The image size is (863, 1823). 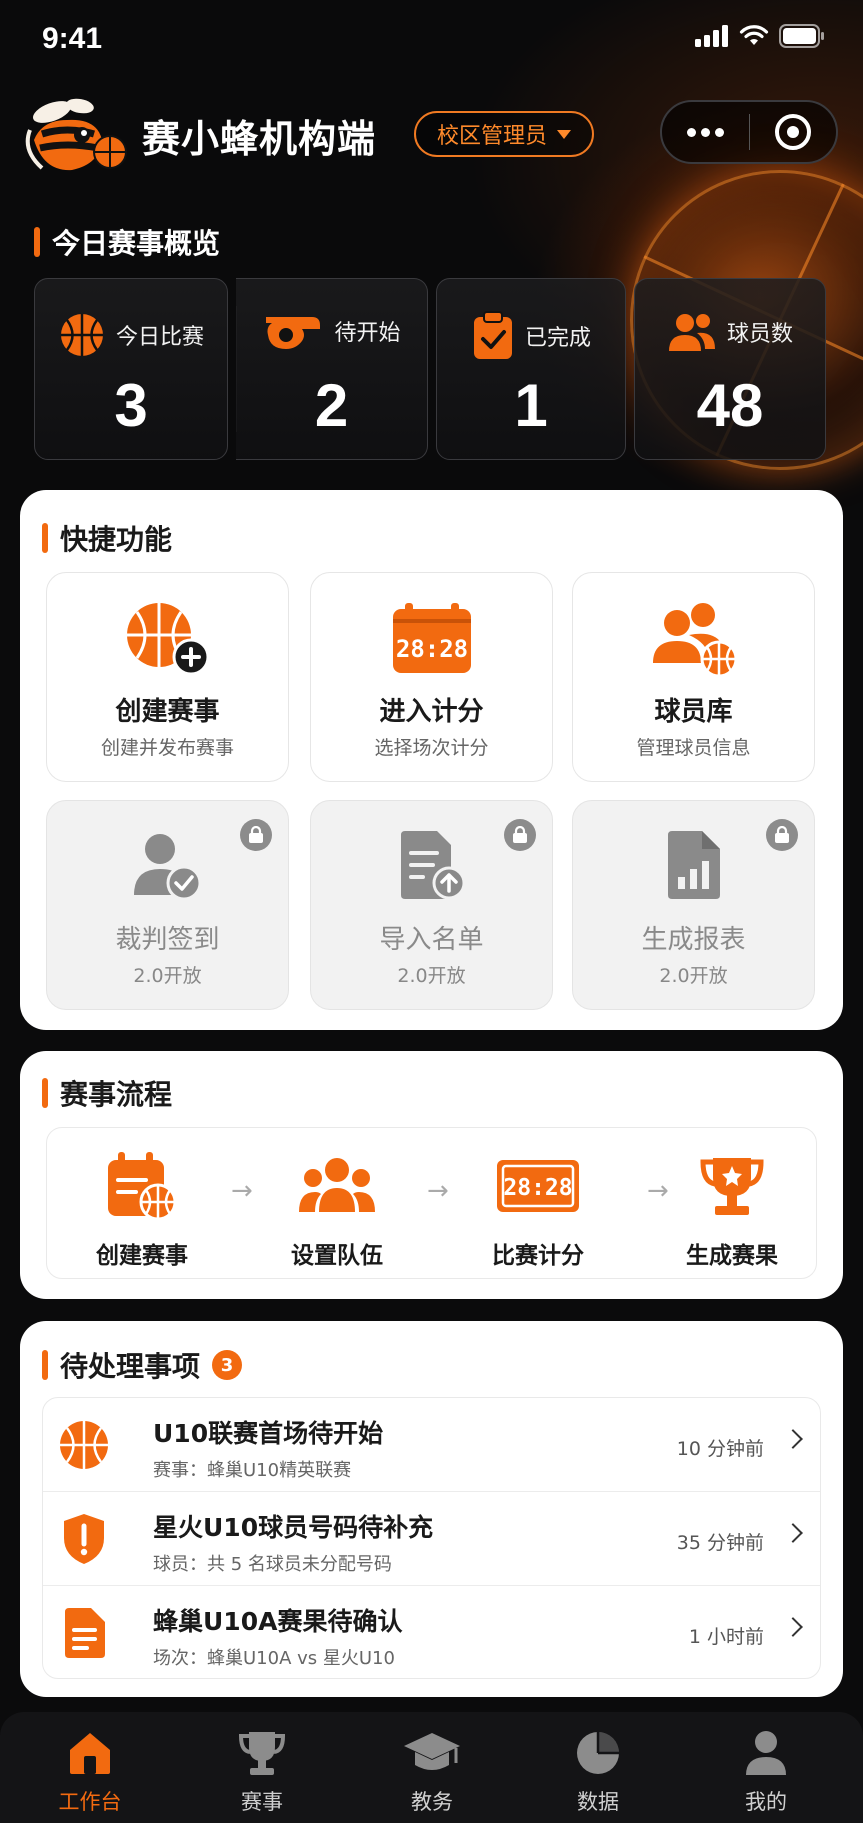 I want to click on quick-title: 快捷功能, so click(x=116, y=539).